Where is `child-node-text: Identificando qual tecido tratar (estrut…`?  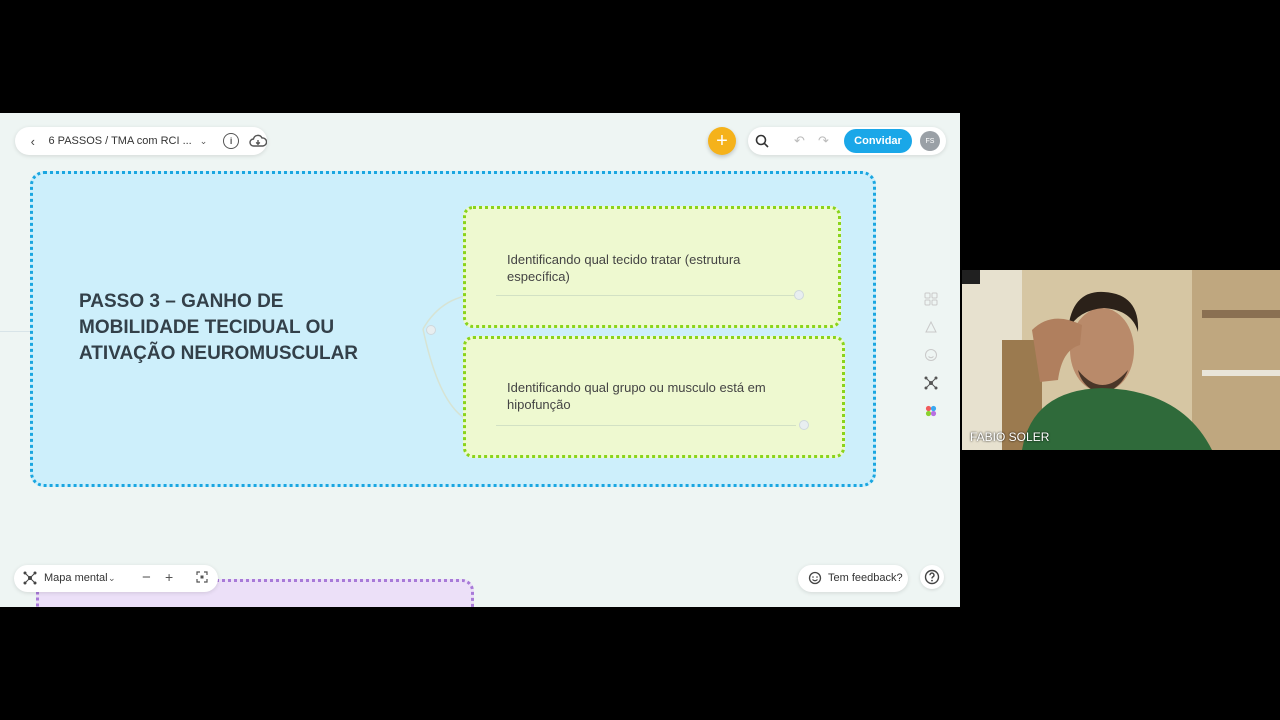 child-node-text: Identificando qual tecido tratar (estrut… is located at coordinates (624, 268).